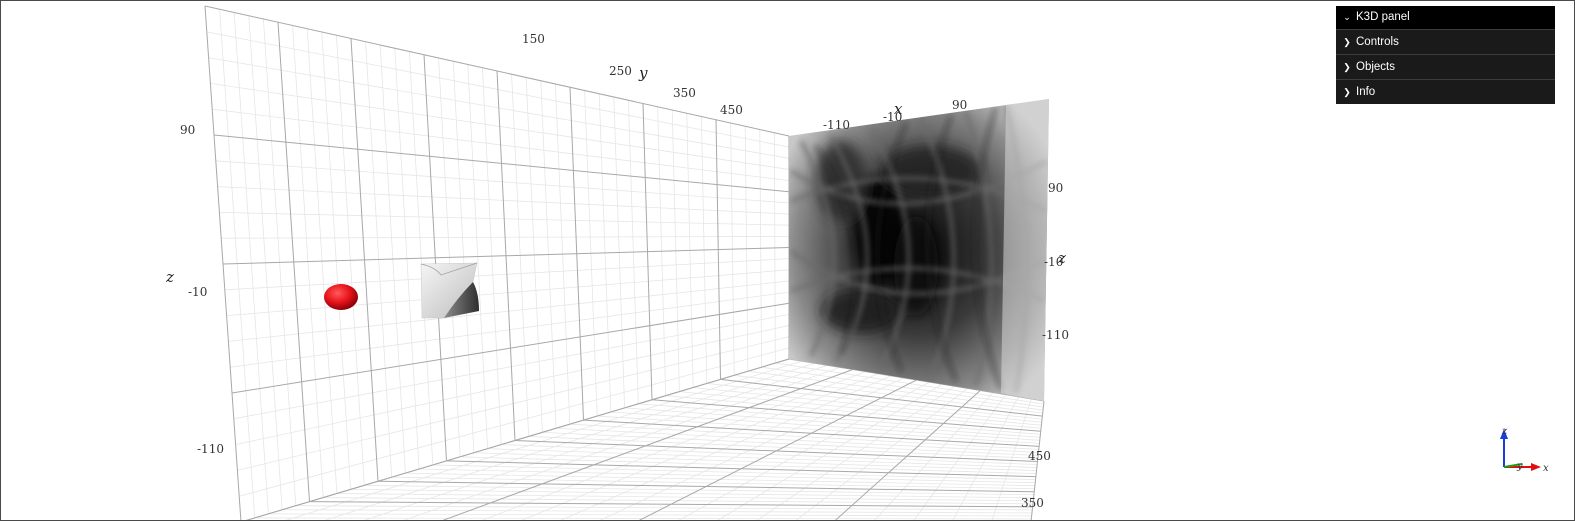 The width and height of the screenshot is (1575, 521). I want to click on back-wall-y-ticks: 150 250 350 450, so click(632, 74).